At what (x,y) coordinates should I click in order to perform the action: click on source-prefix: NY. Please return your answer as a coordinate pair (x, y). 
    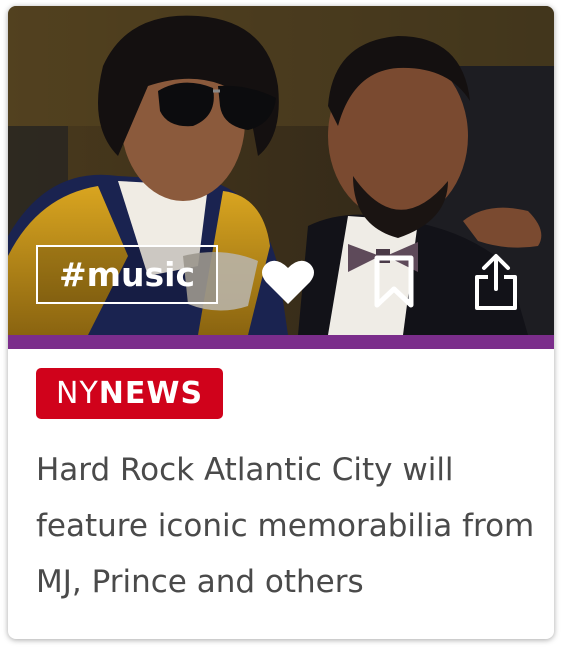
    Looking at the image, I should click on (77, 393).